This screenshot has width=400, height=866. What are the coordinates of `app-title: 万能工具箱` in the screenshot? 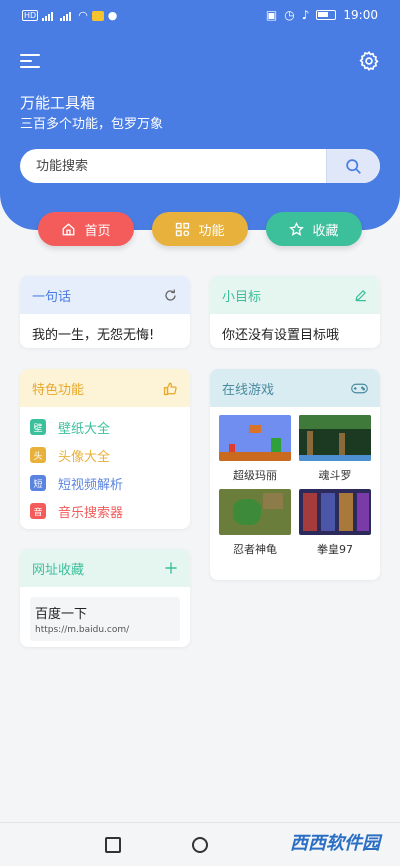 It's located at (58, 103).